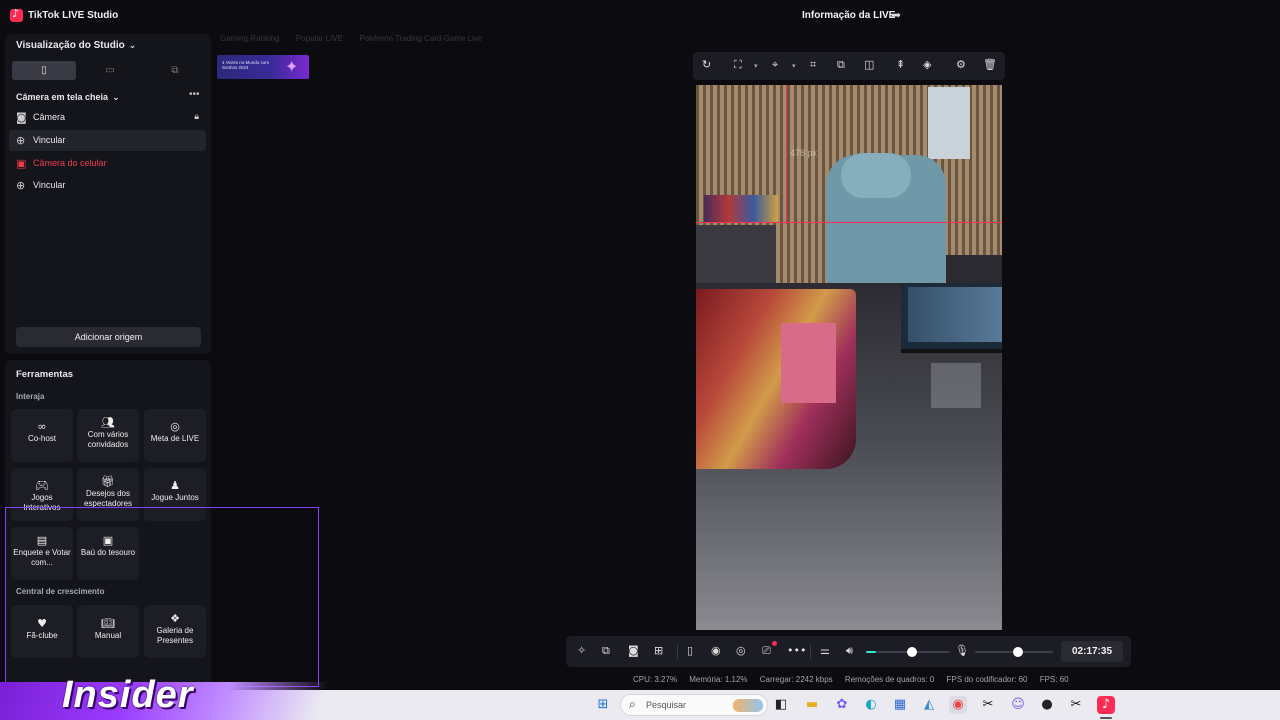 The width and height of the screenshot is (1280, 720). I want to click on crop-icon: ⌗, so click(813, 65).